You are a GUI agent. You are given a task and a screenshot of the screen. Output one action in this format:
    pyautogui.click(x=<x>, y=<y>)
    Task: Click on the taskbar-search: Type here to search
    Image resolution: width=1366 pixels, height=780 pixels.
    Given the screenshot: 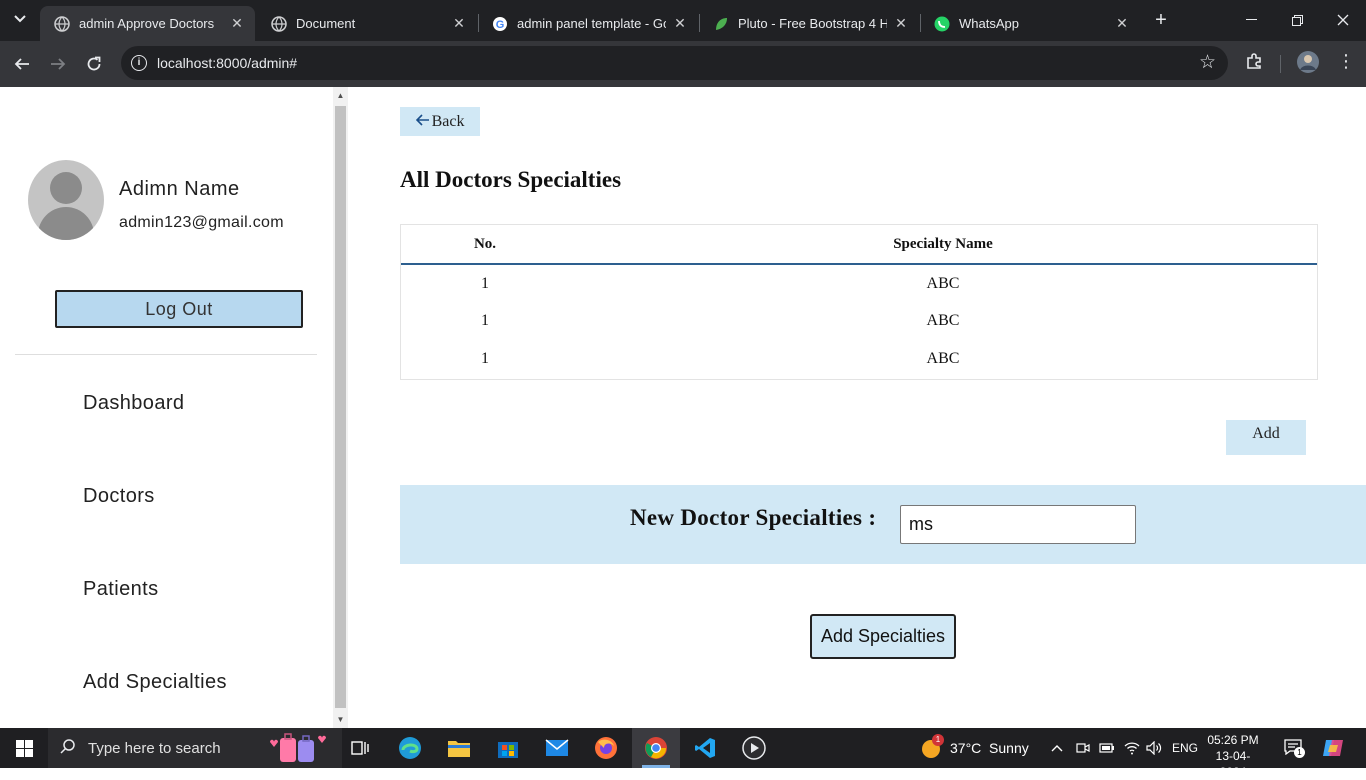 What is the action you would take?
    pyautogui.click(x=195, y=748)
    